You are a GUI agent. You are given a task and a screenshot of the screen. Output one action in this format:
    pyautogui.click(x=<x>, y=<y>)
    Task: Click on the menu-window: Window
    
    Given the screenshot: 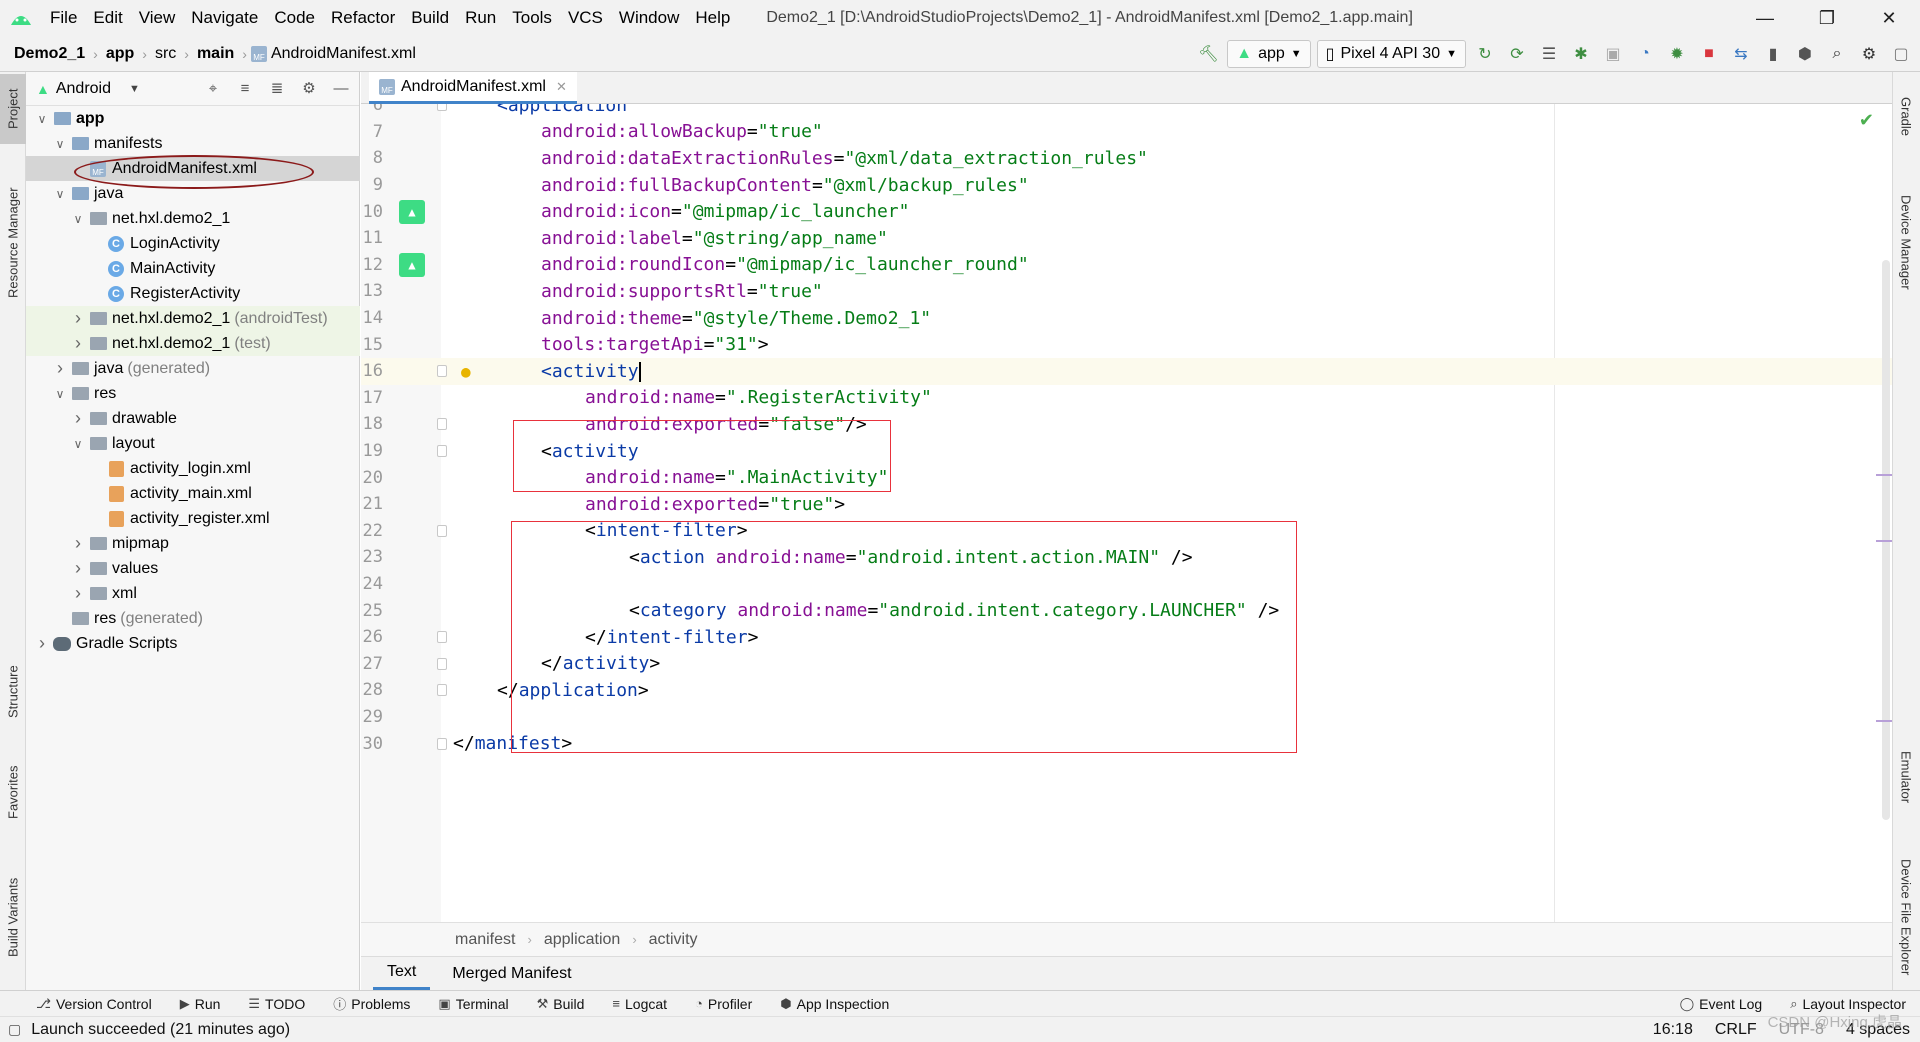 What is the action you would take?
    pyautogui.click(x=649, y=18)
    